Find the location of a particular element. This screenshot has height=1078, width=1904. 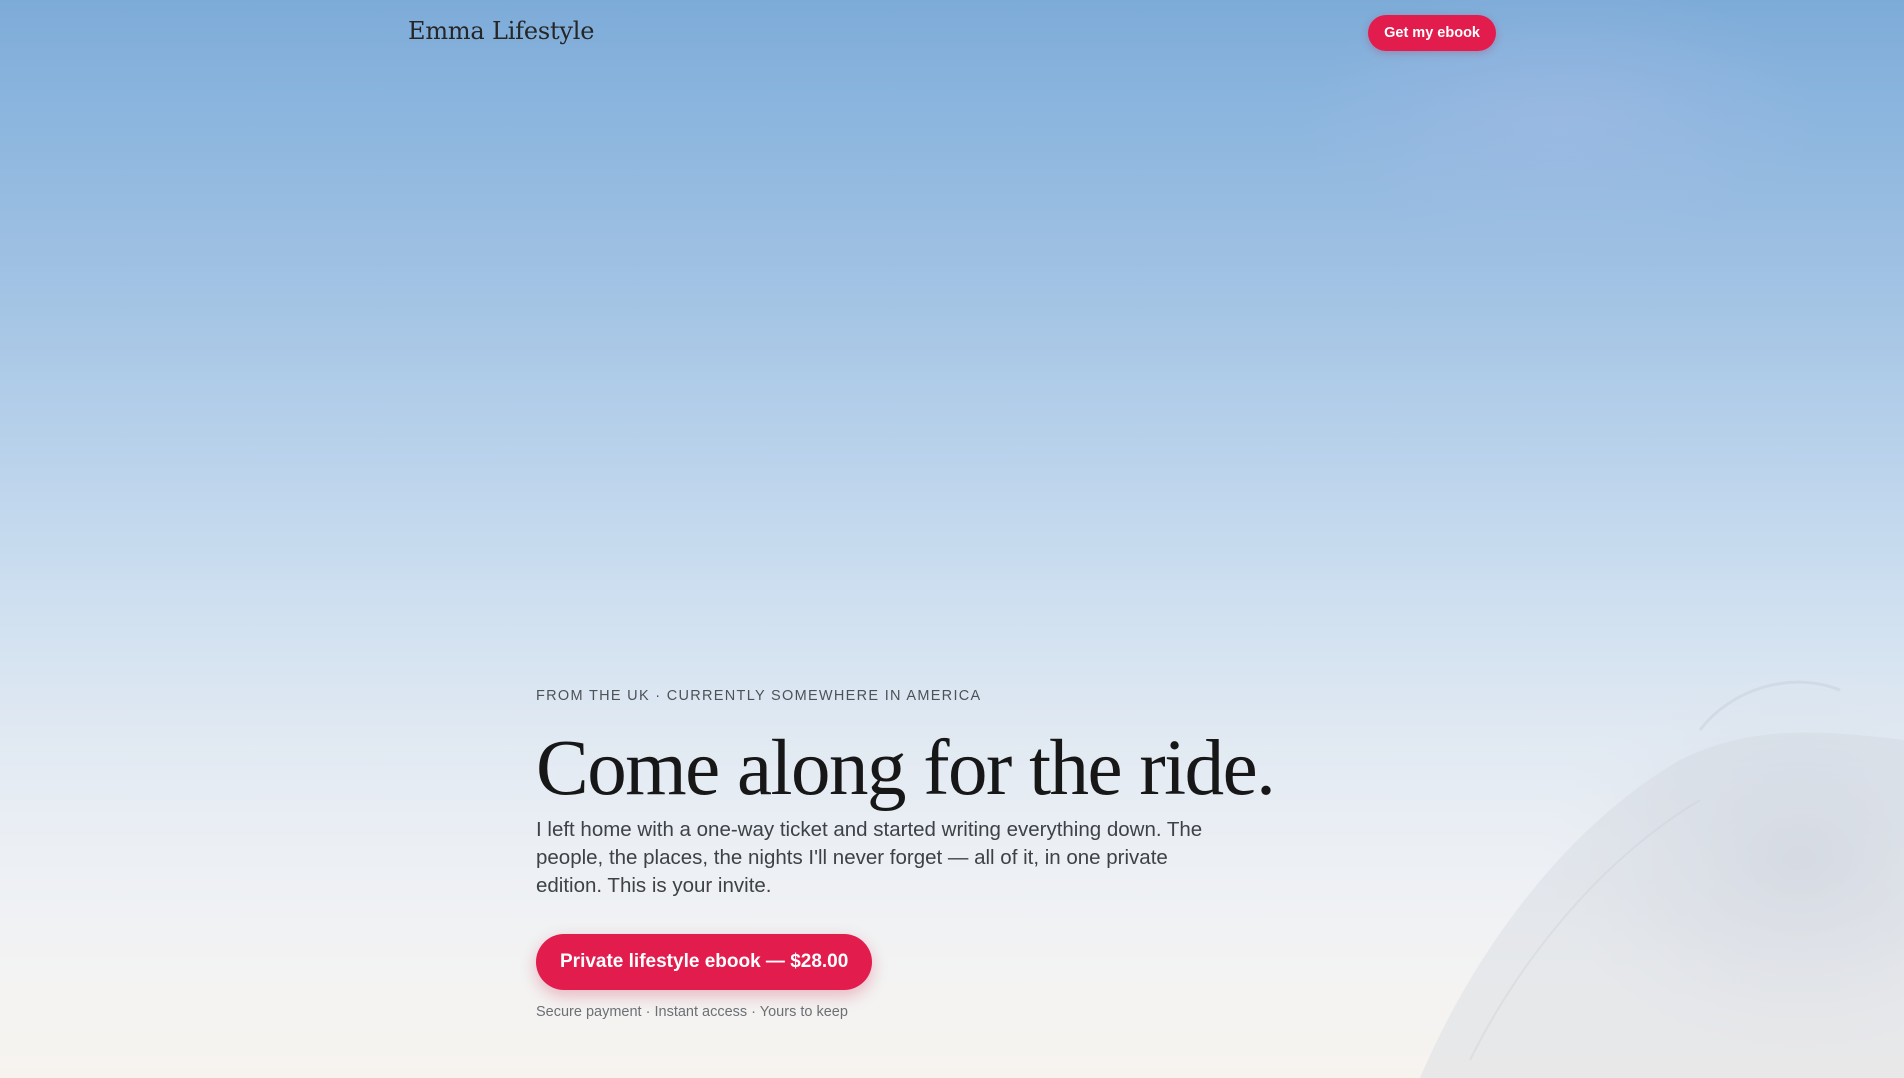

buy-ebook-button: Private lifestyle ebook — $28.00 is located at coordinates (704, 962).